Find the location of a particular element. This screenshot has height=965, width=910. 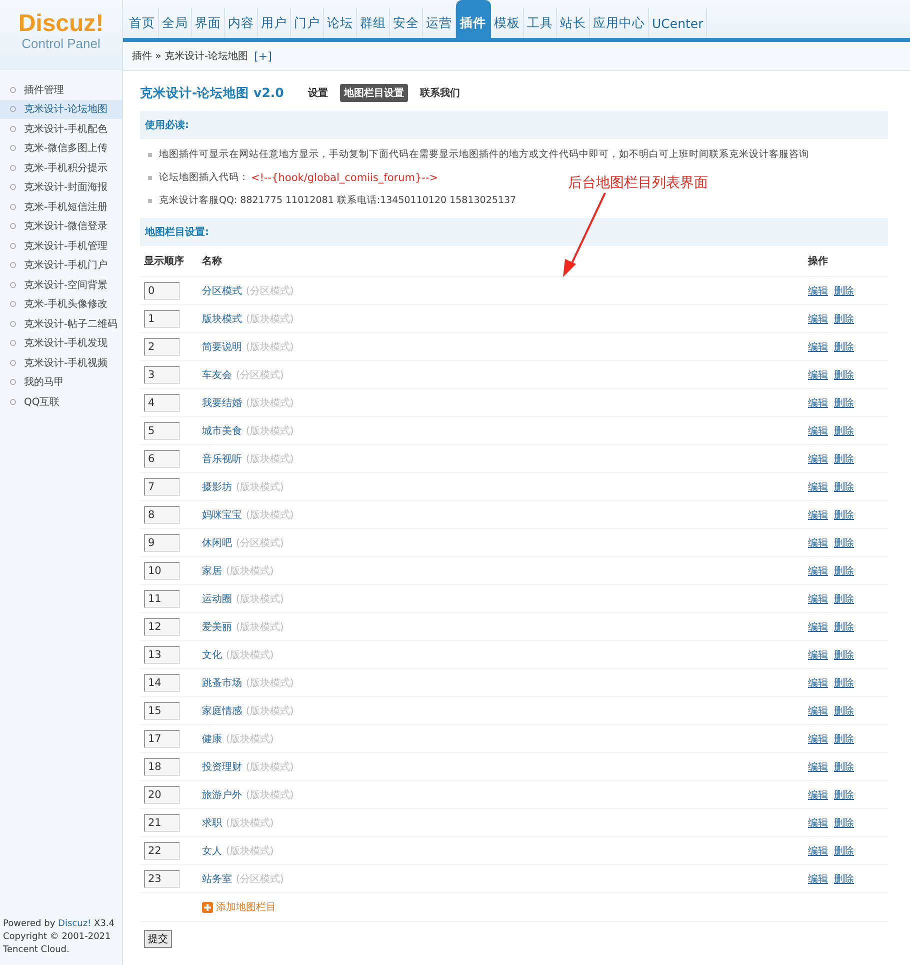

nav-tab: 首页 is located at coordinates (142, 23).